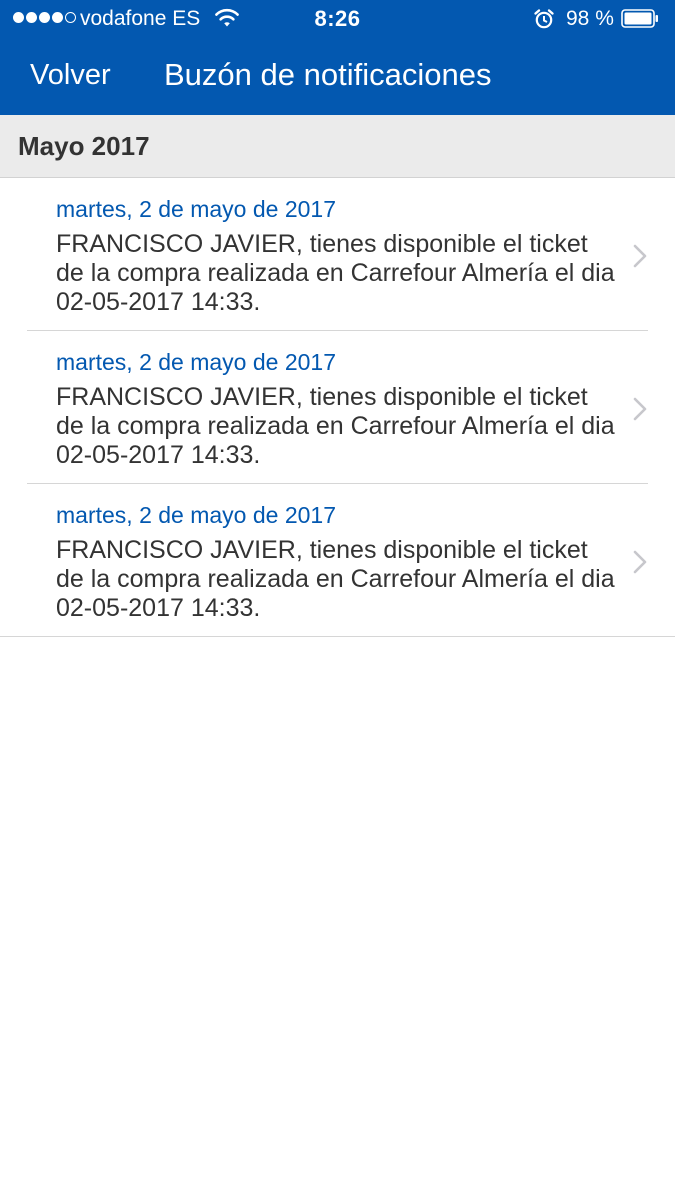 The width and height of the screenshot is (675, 1200). What do you see at coordinates (84, 146) in the screenshot?
I see `section-title: Mayo 2017` at bounding box center [84, 146].